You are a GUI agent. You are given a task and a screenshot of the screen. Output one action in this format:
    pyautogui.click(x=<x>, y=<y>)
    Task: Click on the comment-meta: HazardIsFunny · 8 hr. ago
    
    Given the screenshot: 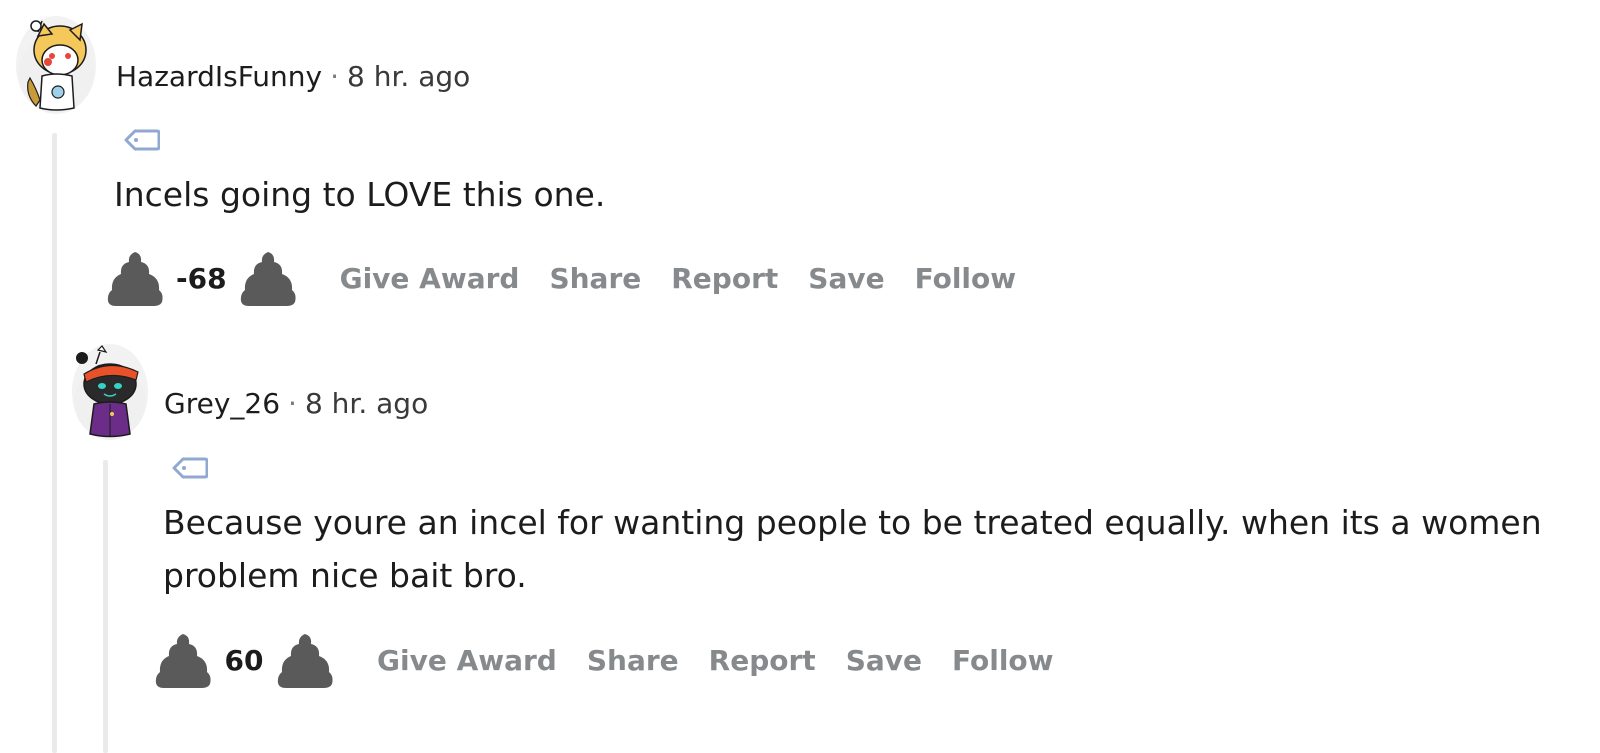 What is the action you would take?
    pyautogui.click(x=293, y=77)
    